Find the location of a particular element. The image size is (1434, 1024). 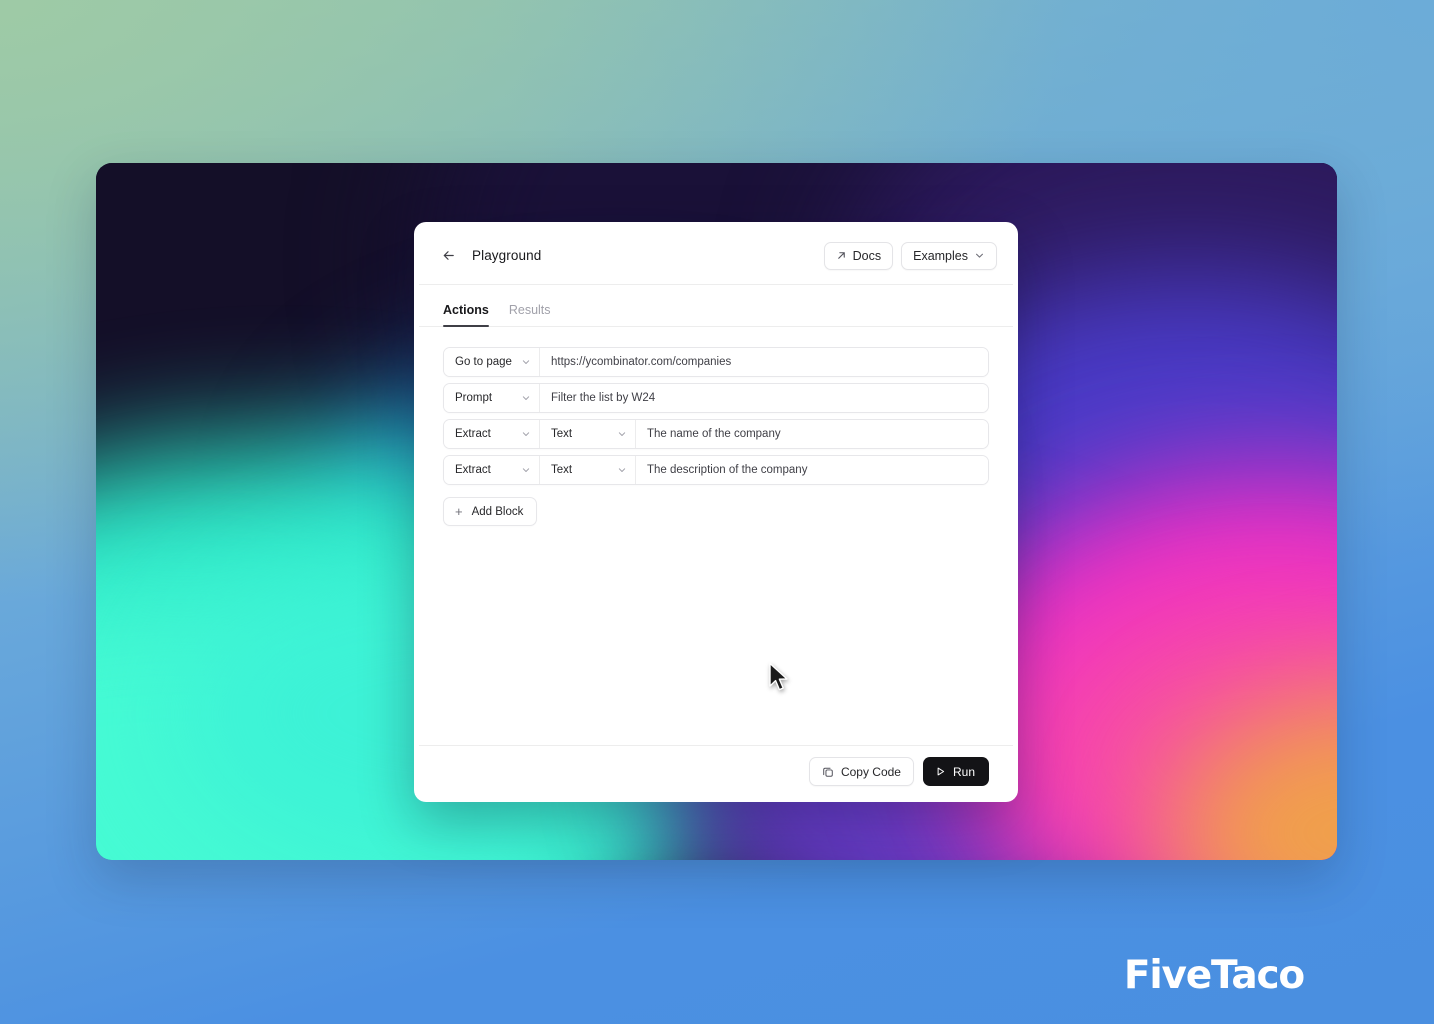

tab-actions: Actions is located at coordinates (466, 315).